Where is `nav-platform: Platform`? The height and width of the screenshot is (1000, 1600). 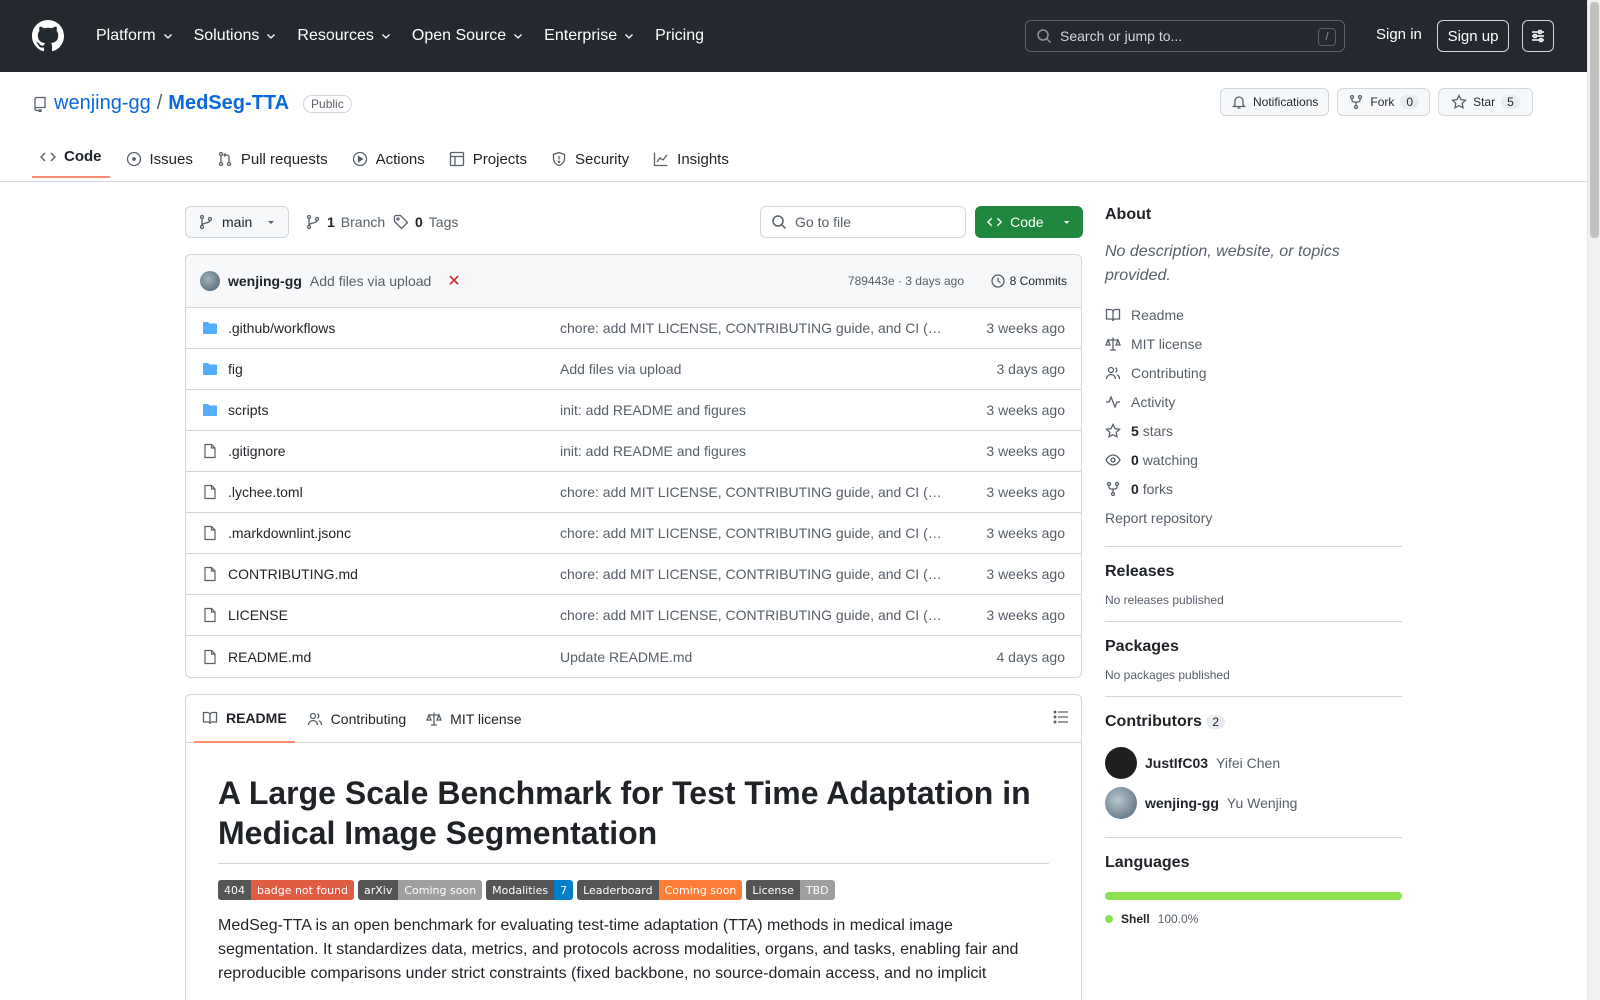
nav-platform: Platform is located at coordinates (135, 36).